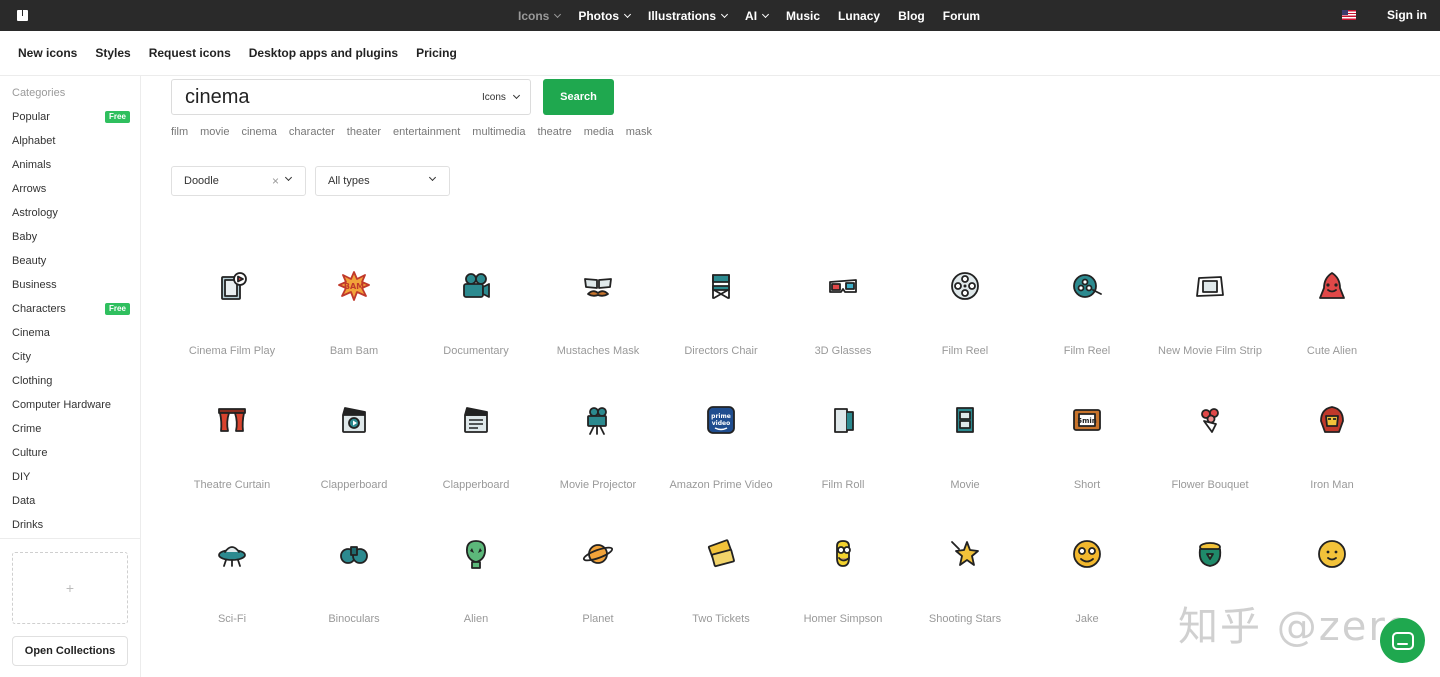 This screenshot has height=677, width=1440. Describe the element at coordinates (682, 15) in the screenshot. I see `nav-label: Illustrations` at that location.